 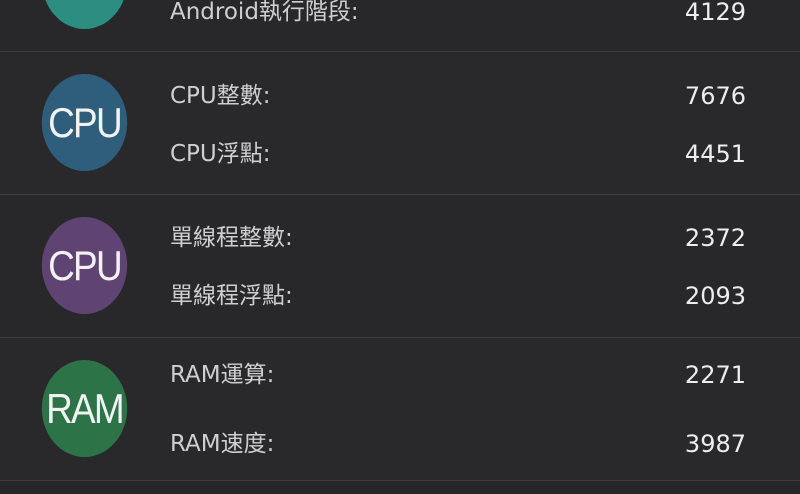 What do you see at coordinates (715, 375) in the screenshot?
I see `ram-operation-score: 2271` at bounding box center [715, 375].